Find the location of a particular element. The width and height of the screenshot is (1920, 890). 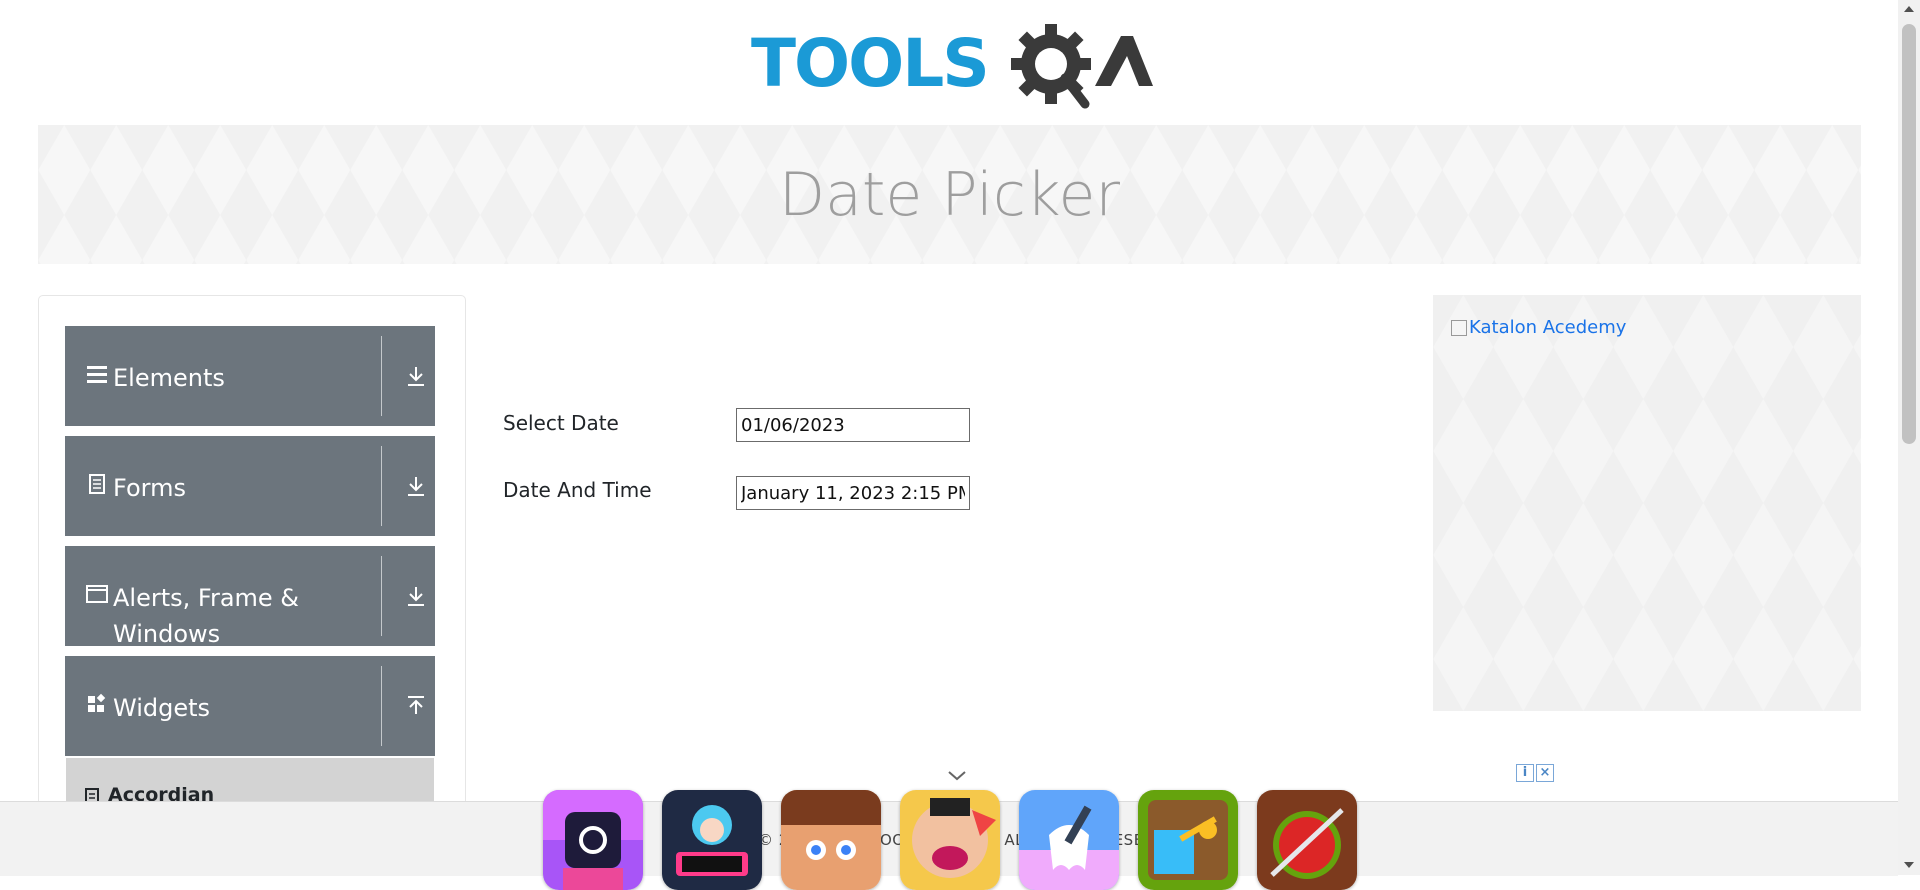

hamburger-icon is located at coordinates (97, 374).